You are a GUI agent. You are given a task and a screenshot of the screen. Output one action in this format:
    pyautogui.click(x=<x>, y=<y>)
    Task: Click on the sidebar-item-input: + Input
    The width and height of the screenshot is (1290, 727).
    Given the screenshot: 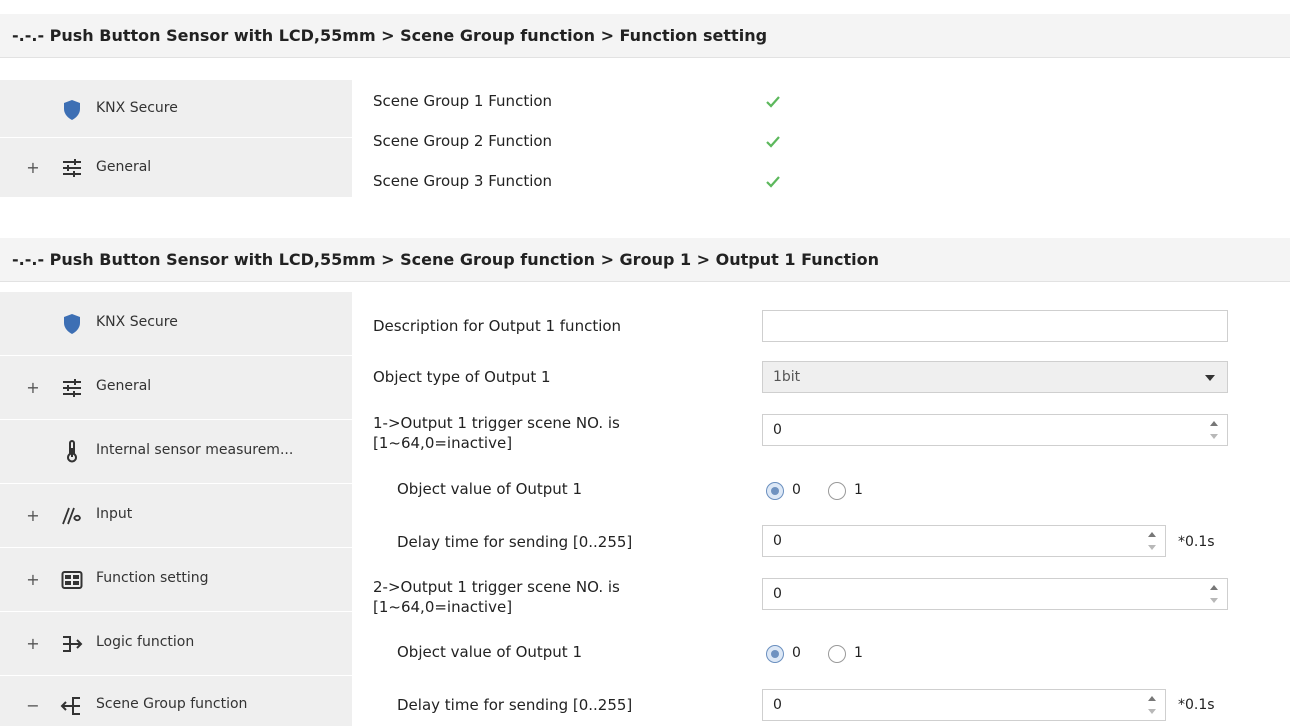 What is the action you would take?
    pyautogui.click(x=176, y=516)
    